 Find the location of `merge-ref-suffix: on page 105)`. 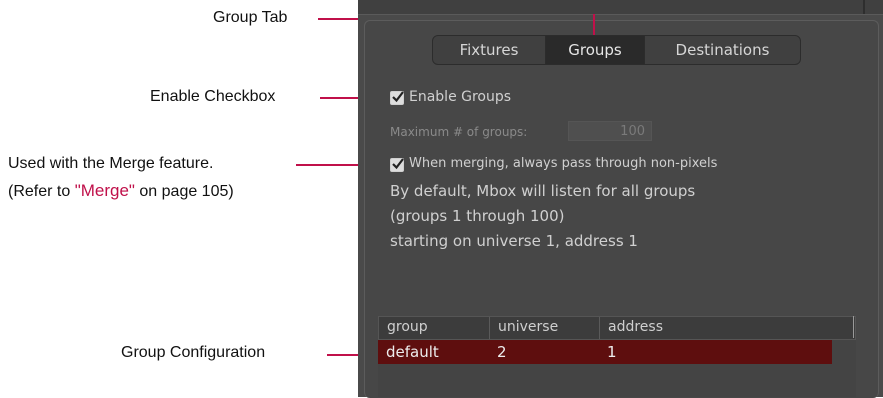

merge-ref-suffix: on page 105) is located at coordinates (184, 191).